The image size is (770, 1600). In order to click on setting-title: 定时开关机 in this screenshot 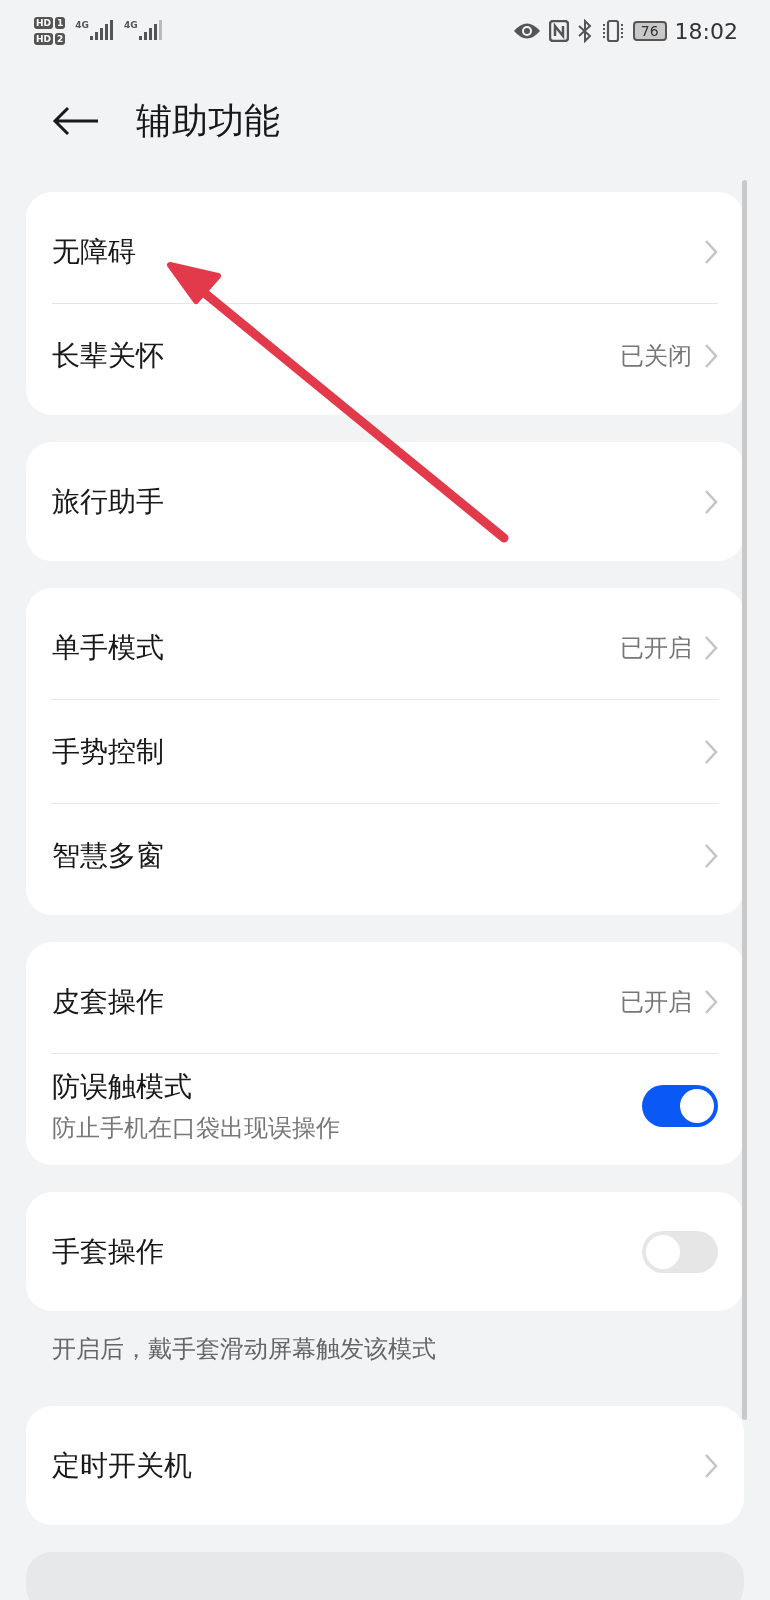, I will do `click(372, 1465)`.